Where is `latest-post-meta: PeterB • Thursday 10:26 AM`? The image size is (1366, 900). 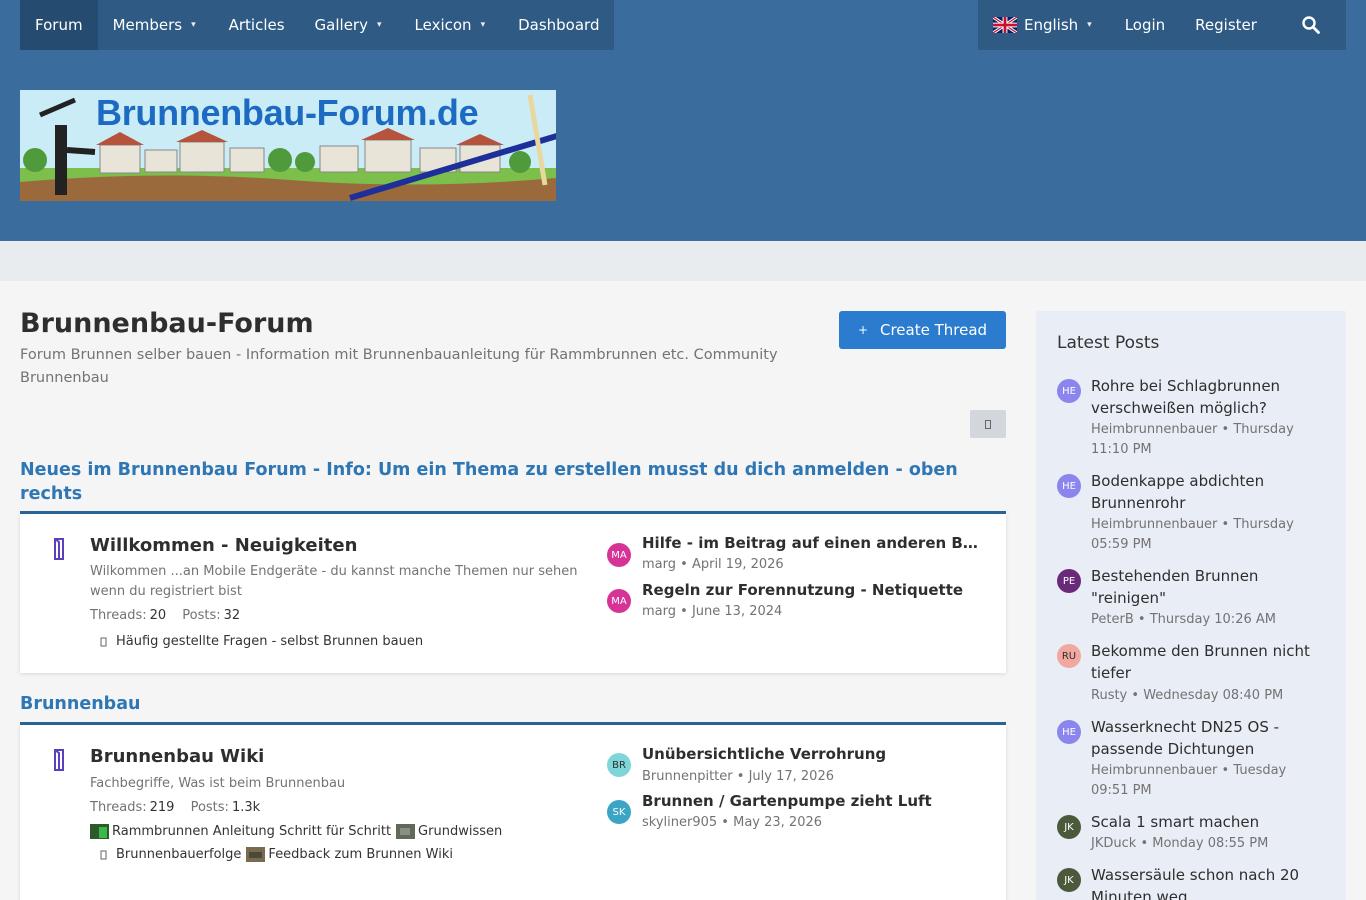 latest-post-meta: PeterB • Thursday 10:26 AM is located at coordinates (1209, 620).